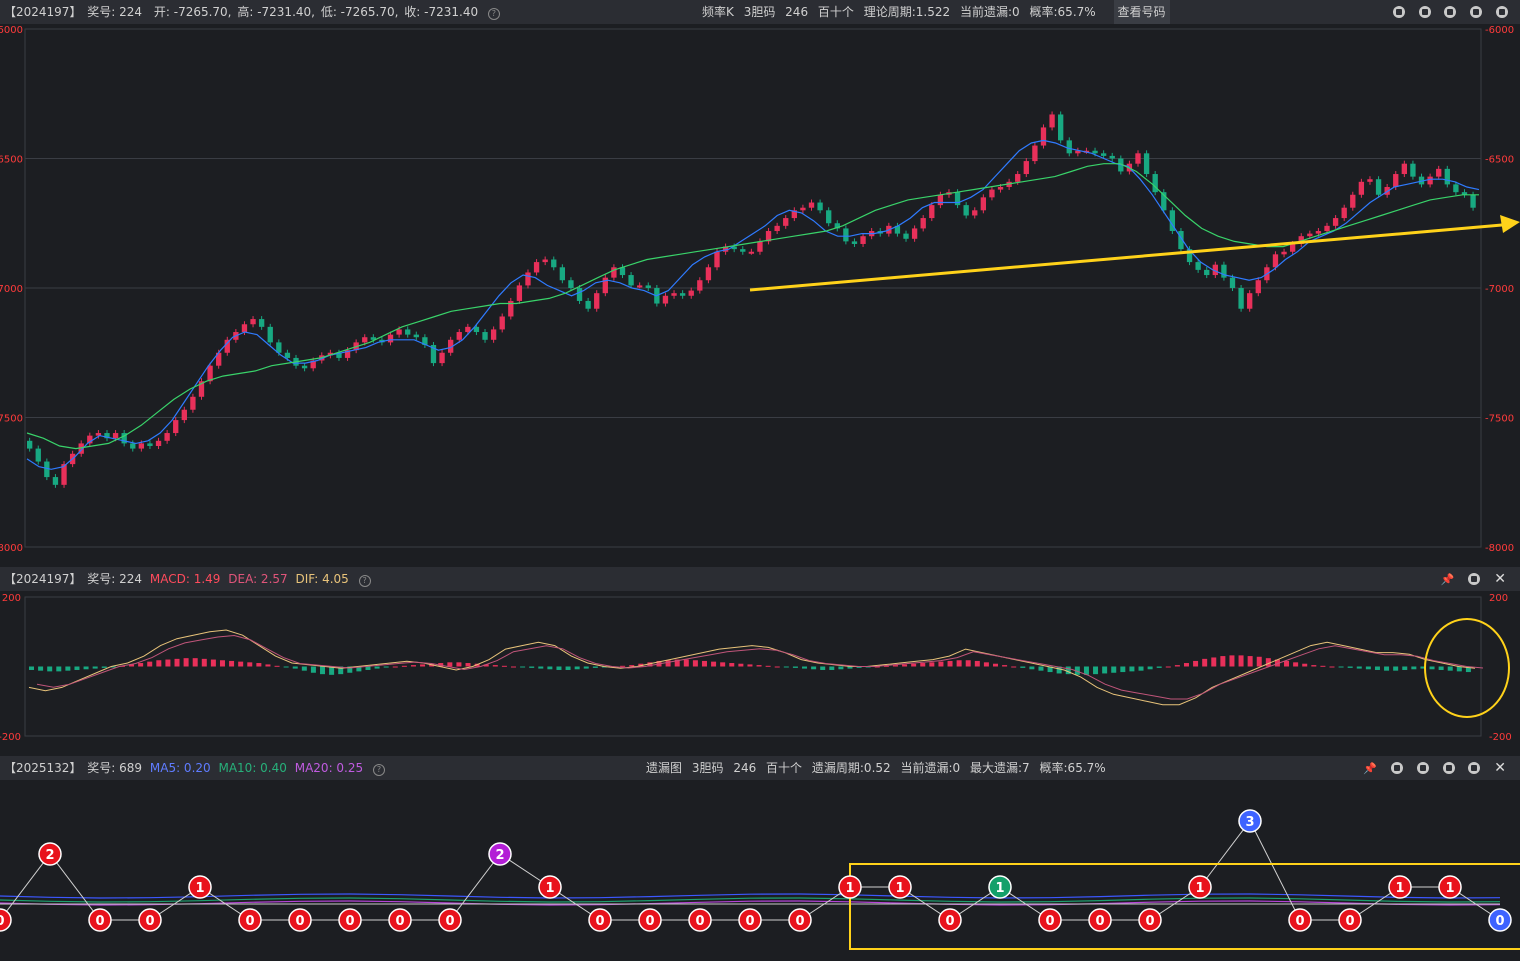  Describe the element at coordinates (1424, 12) in the screenshot. I see `back-icon` at that location.